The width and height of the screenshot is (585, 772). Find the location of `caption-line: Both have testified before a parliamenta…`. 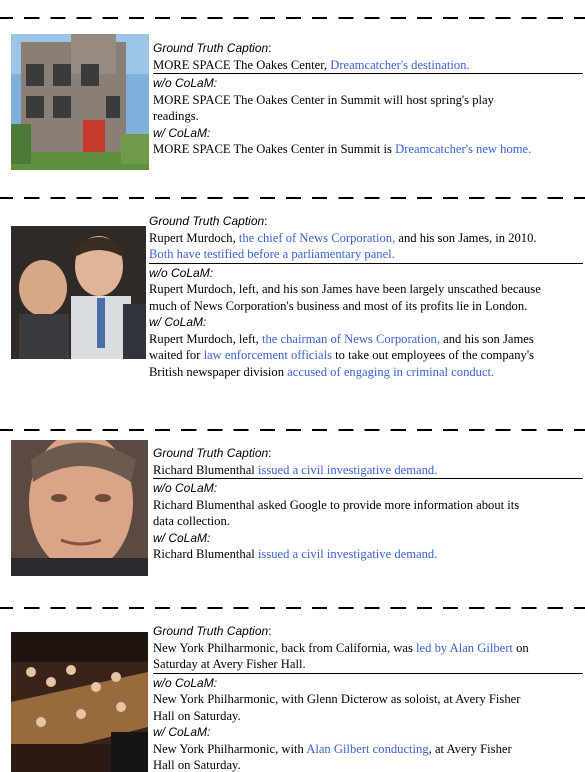

caption-line: Both have testified before a parliamenta… is located at coordinates (366, 254).